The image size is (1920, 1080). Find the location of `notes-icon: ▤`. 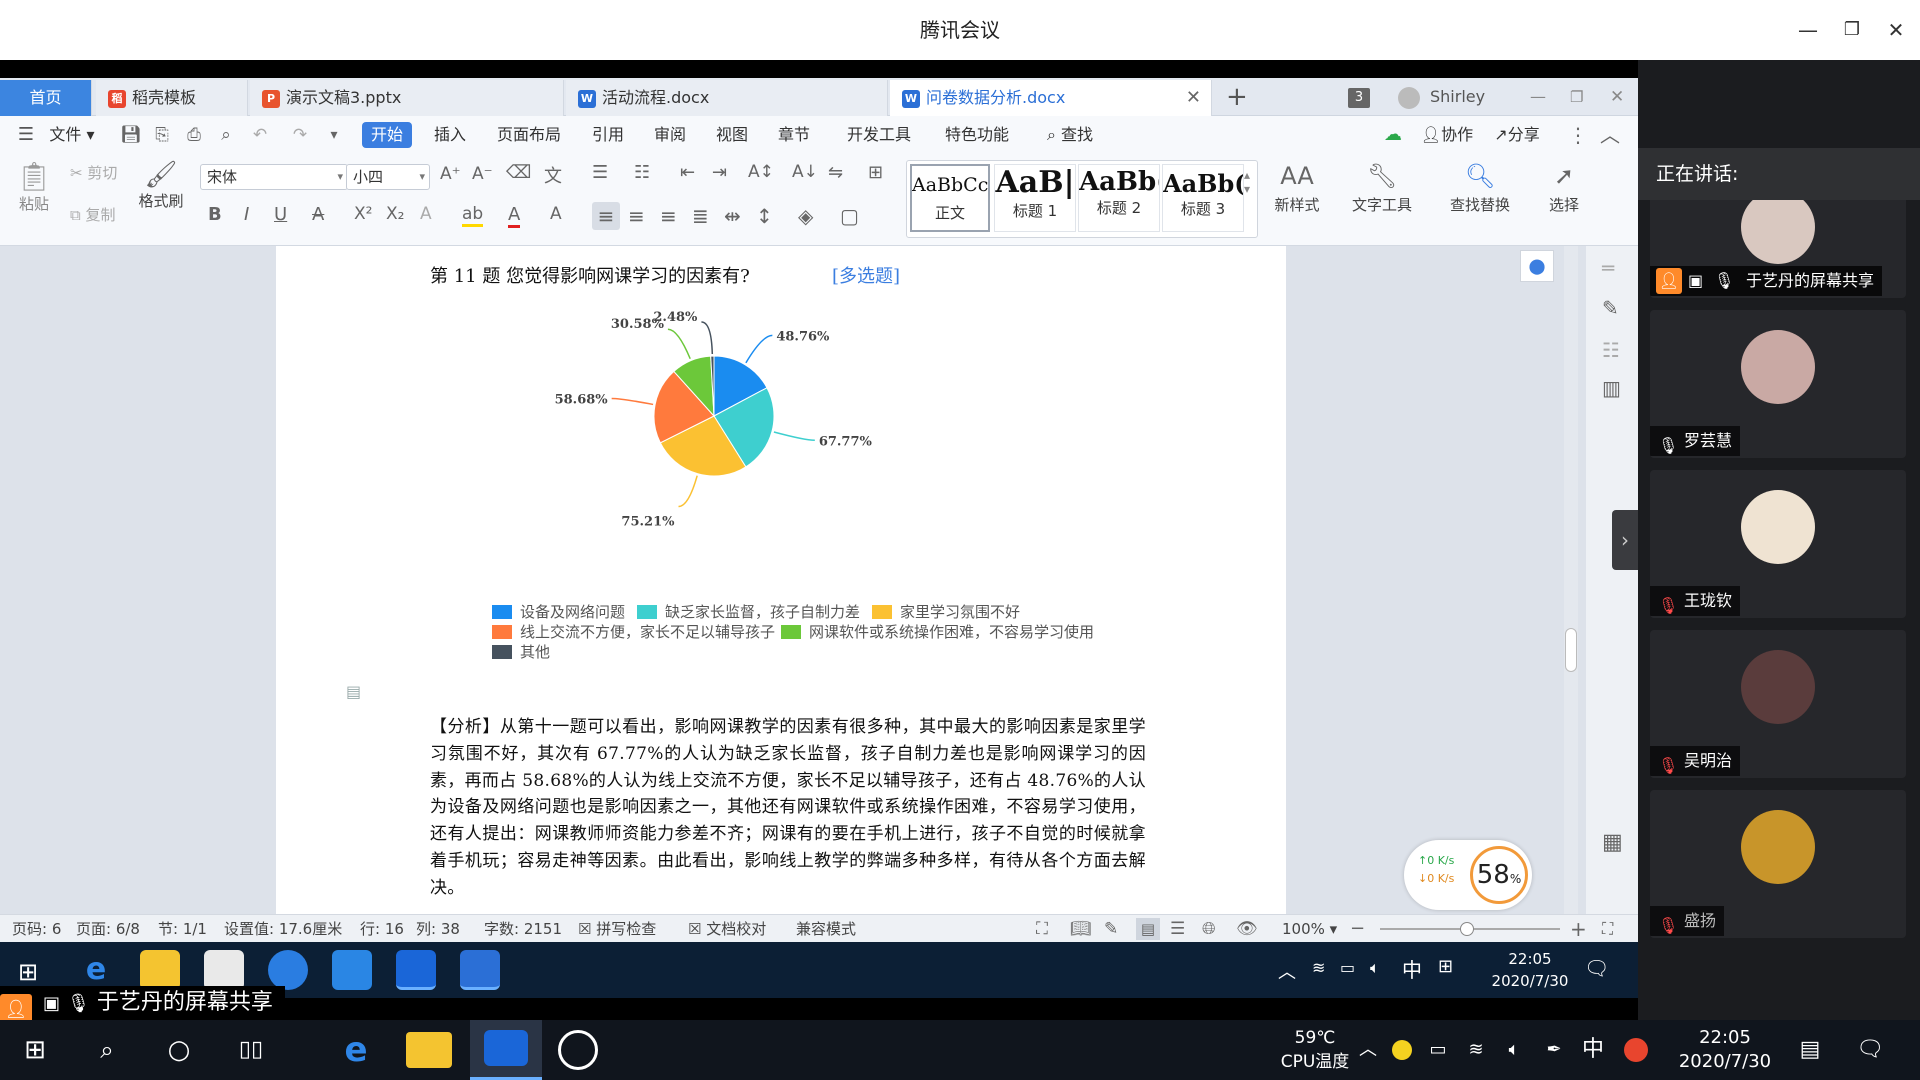

notes-icon: ▤ is located at coordinates (1810, 1050).